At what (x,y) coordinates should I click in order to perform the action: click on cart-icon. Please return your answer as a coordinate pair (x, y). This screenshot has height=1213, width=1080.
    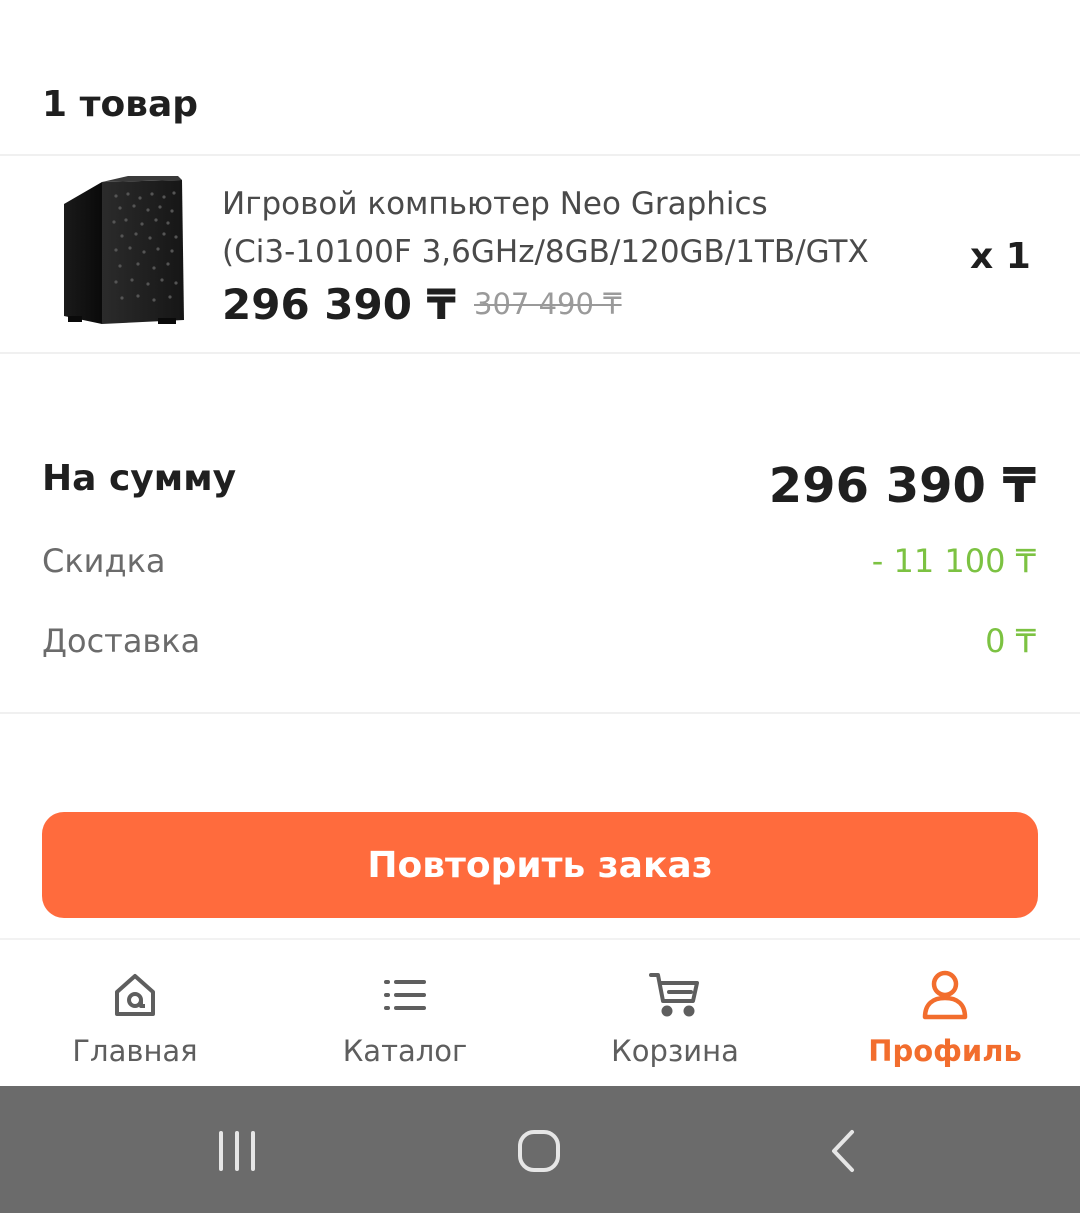
    Looking at the image, I should click on (675, 995).